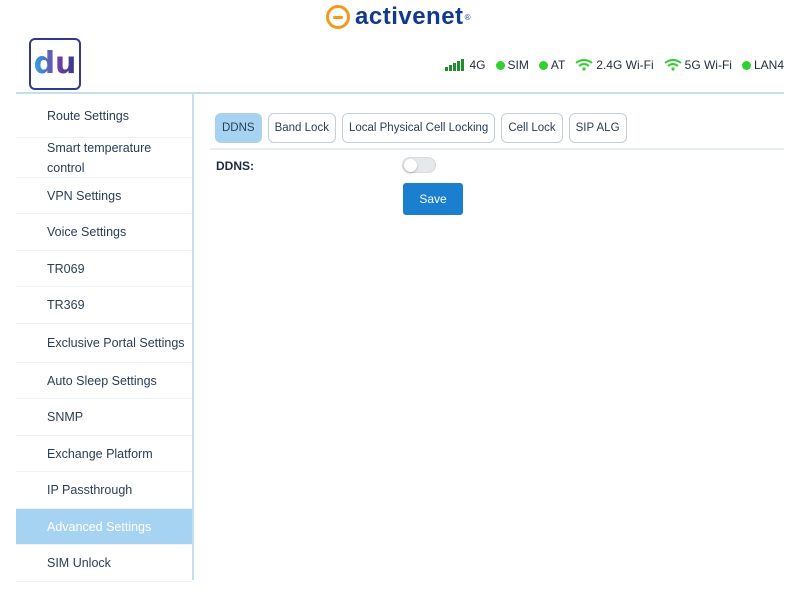 Image resolution: width=800 pixels, height=600 pixels. Describe the element at coordinates (116, 343) in the screenshot. I see `sidebar-item-label: Exclusive Portal Settings` at that location.